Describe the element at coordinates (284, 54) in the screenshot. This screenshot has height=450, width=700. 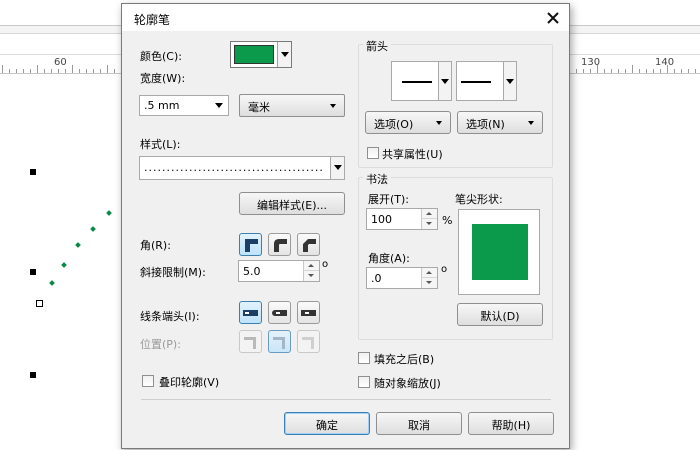
I see `color-dropdown-toggle` at that location.